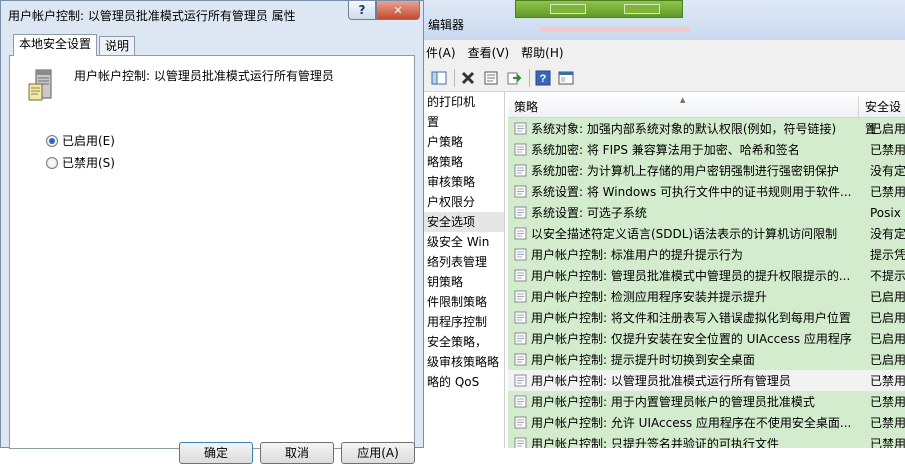  What do you see at coordinates (216, 453) in the screenshot?
I see `ok-button: 确定` at bounding box center [216, 453].